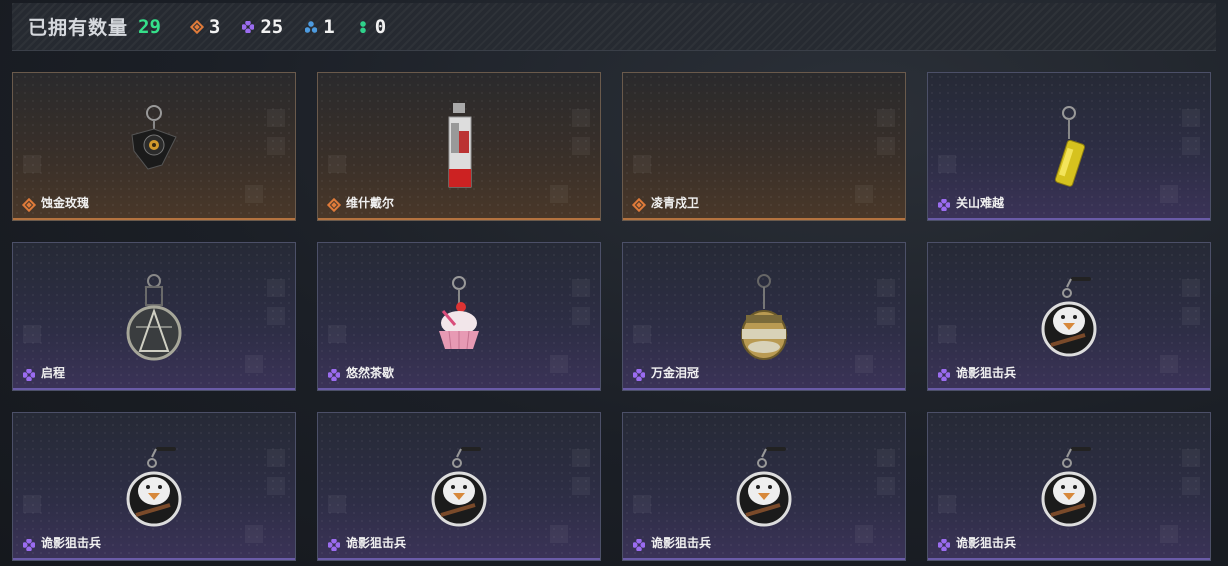 The image size is (1228, 566). I want to click on pendant-card: 凌青戍卫, so click(764, 146).